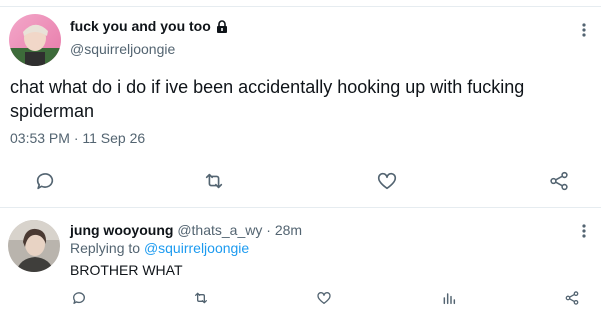 The height and width of the screenshot is (319, 601). What do you see at coordinates (126, 270) in the screenshot?
I see `tweet-text: BROTHER WHAT` at bounding box center [126, 270].